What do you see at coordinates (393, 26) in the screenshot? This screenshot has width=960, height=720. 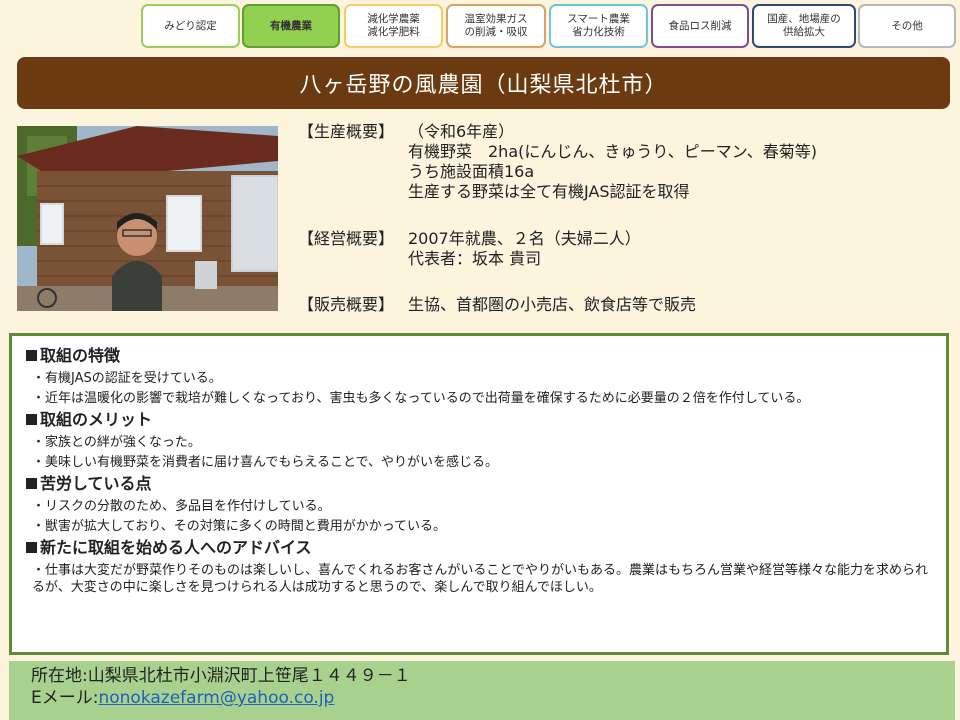 I see `tab-reduced-chemicals: 減化学農薬 減化学肥料` at bounding box center [393, 26].